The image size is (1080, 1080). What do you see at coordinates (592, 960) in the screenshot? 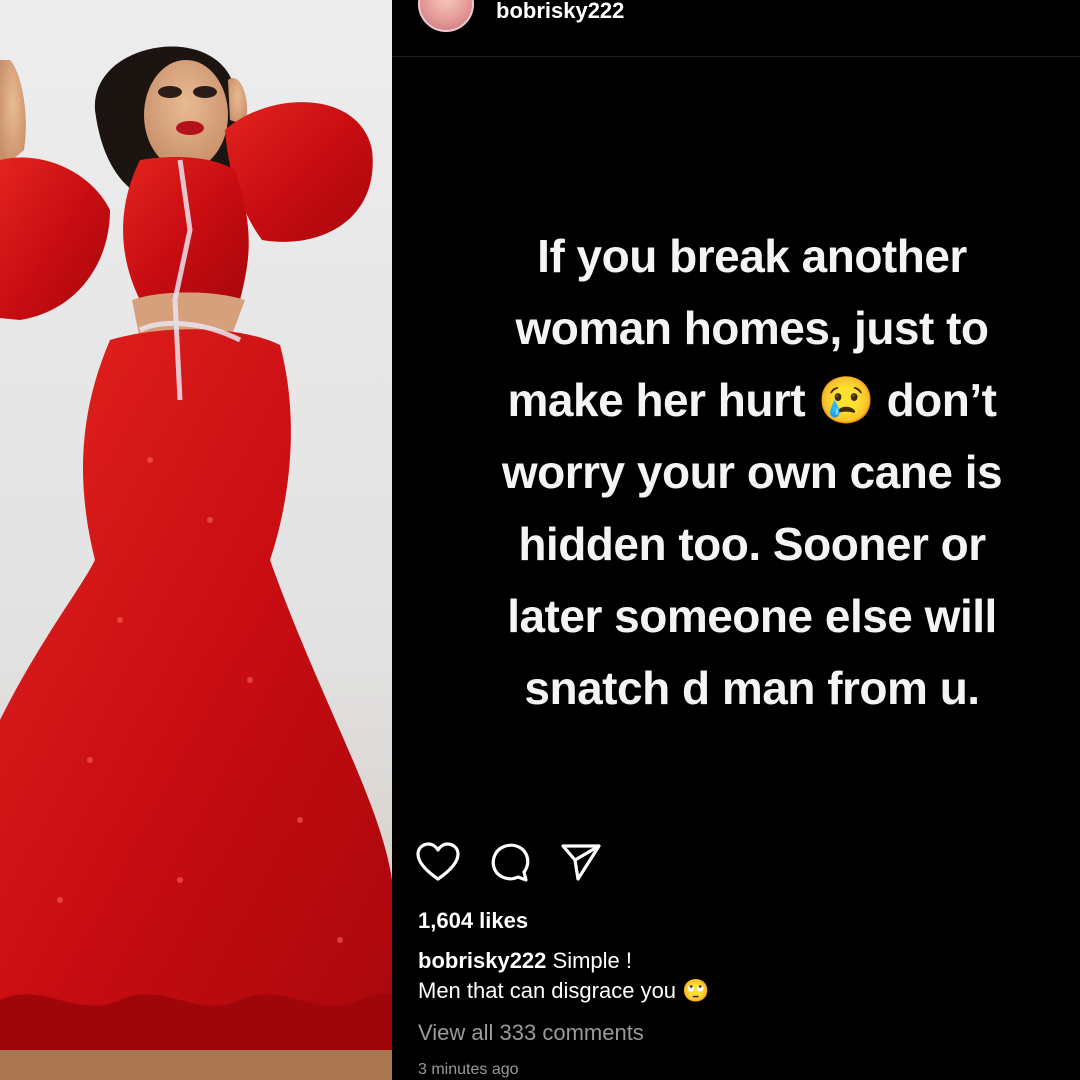
I see `caption-text: Simple !` at bounding box center [592, 960].